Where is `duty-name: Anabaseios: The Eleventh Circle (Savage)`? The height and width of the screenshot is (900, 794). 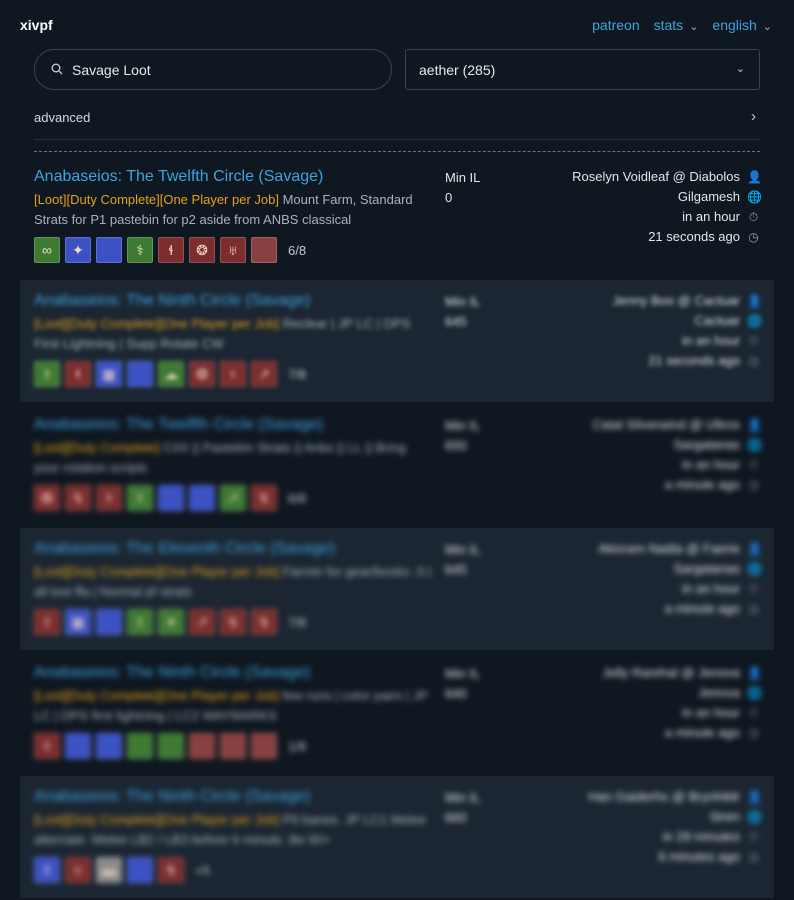 duty-name: Anabaseios: The Eleventh Circle (Savage) is located at coordinates (184, 549).